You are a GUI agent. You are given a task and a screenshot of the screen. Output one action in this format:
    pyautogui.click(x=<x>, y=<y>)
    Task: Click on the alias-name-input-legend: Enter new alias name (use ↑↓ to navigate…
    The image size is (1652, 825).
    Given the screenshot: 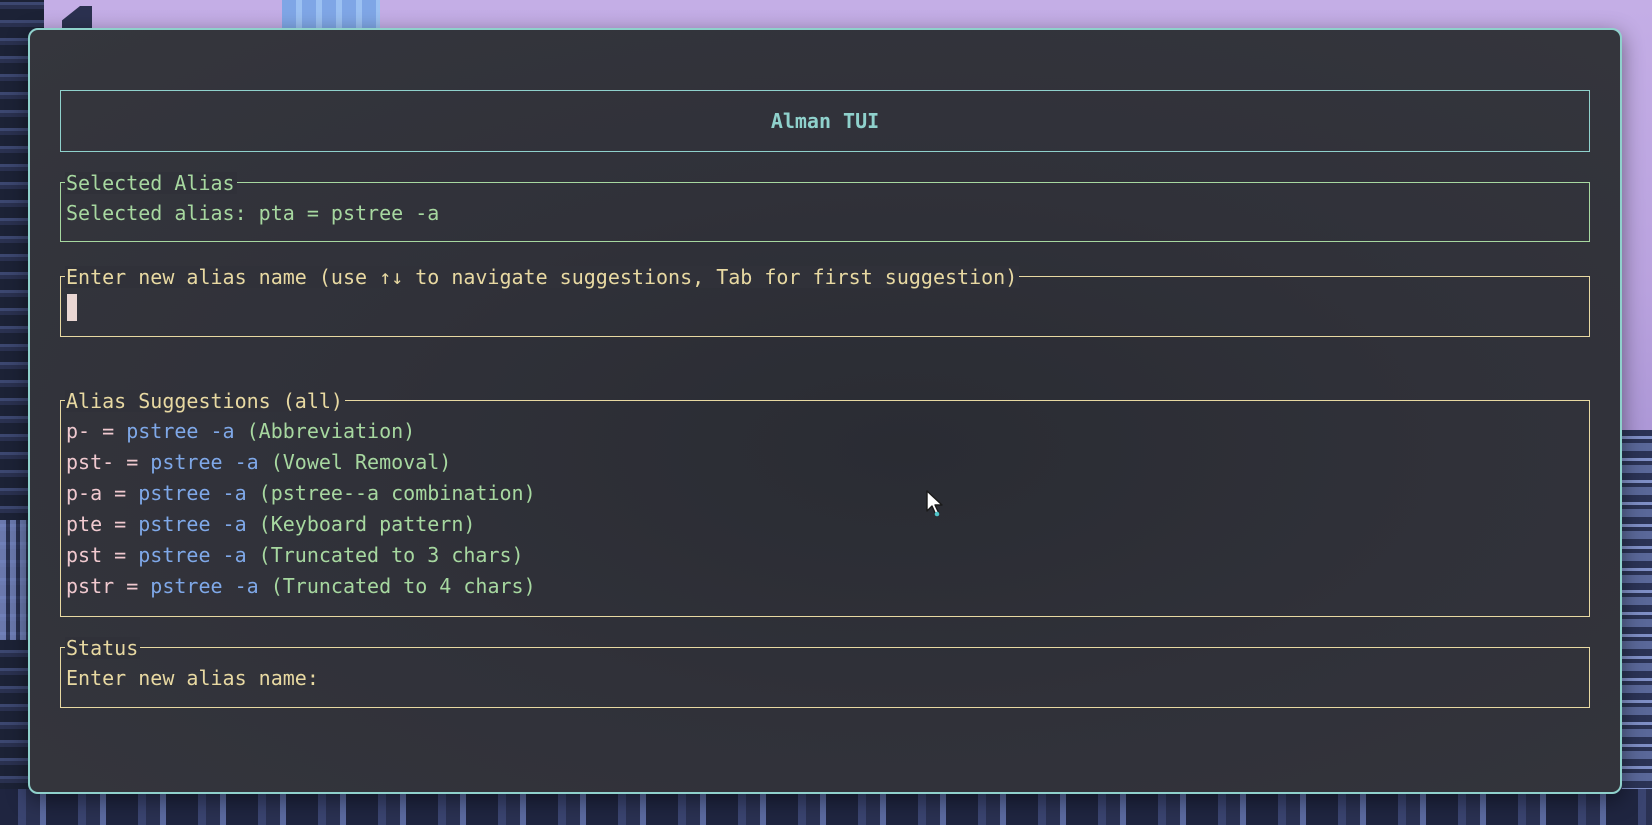 What is the action you would take?
    pyautogui.click(x=542, y=277)
    